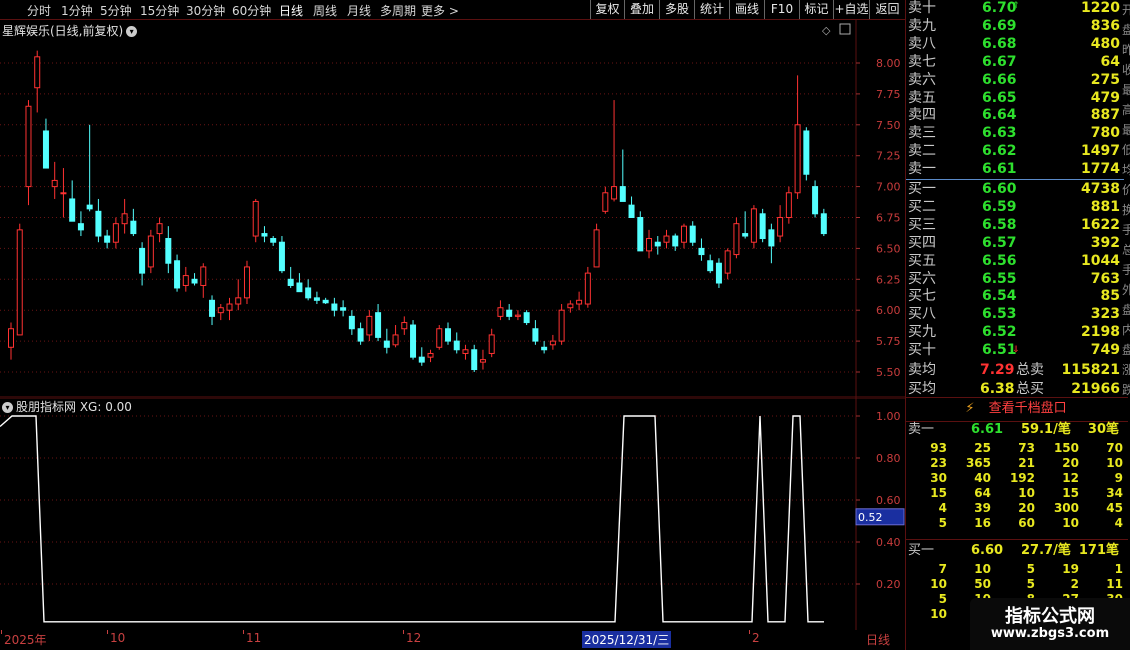 The width and height of the screenshot is (1130, 650). Describe the element at coordinates (999, 189) in the screenshot. I see `level-price: 6.60` at that location.